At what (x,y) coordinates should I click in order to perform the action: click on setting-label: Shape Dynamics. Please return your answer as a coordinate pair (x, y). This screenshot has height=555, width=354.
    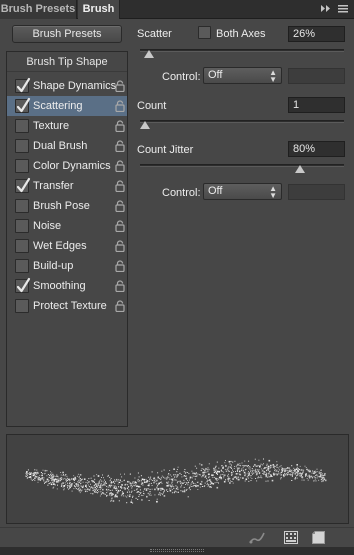
    Looking at the image, I should click on (75, 86).